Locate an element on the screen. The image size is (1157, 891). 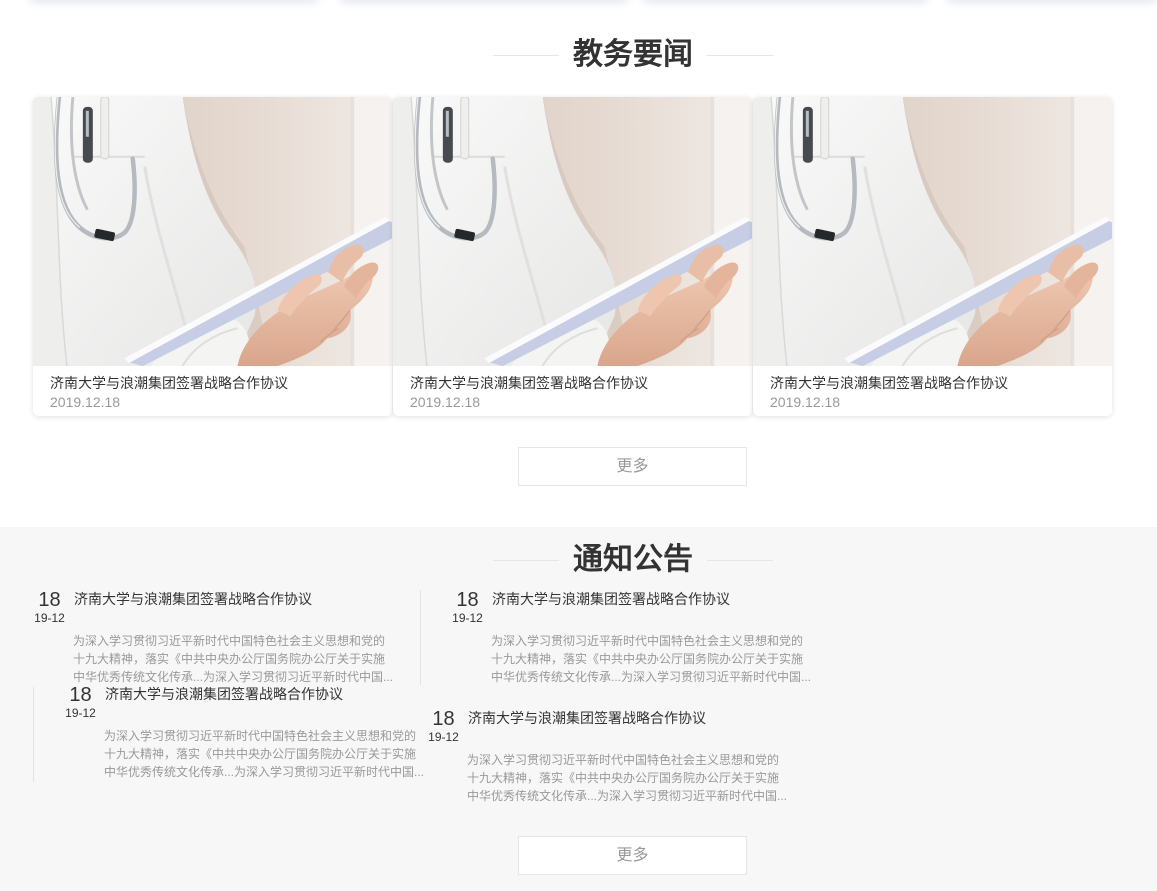
notices-more-button: 更多 is located at coordinates (632, 855).